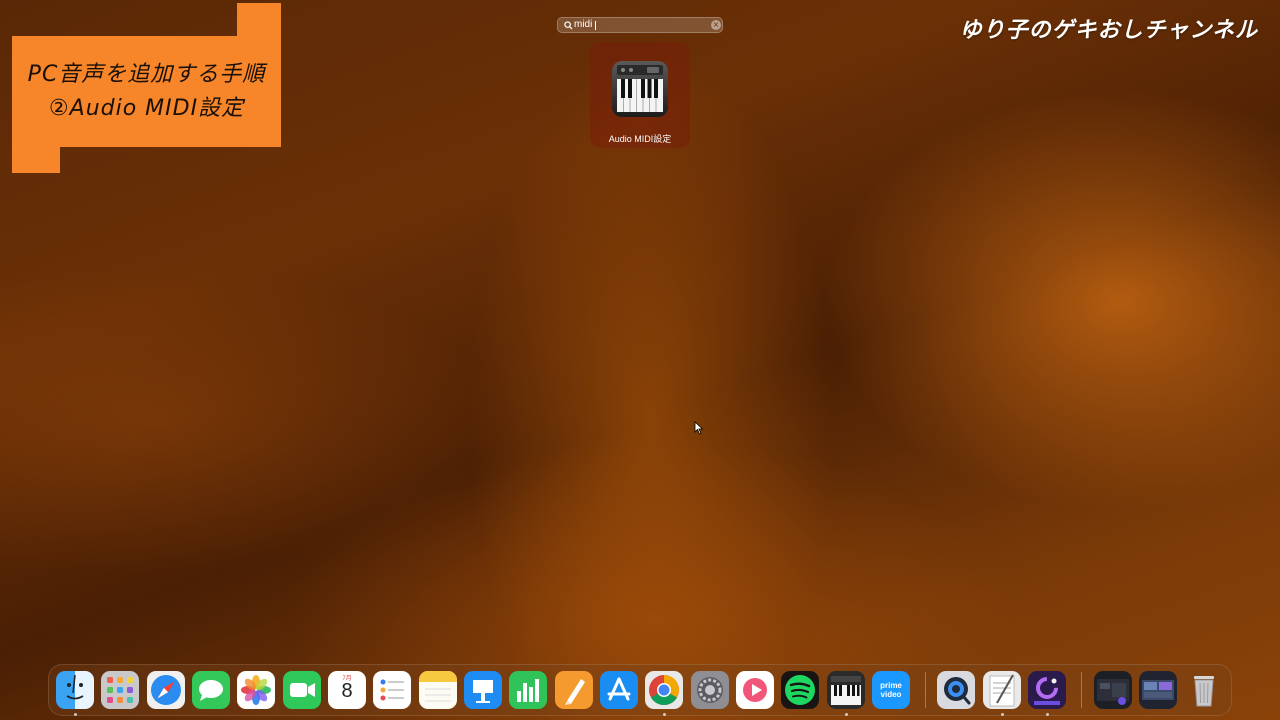 The height and width of the screenshot is (720, 1280). What do you see at coordinates (595, 25) in the screenshot?
I see `text-caret` at bounding box center [595, 25].